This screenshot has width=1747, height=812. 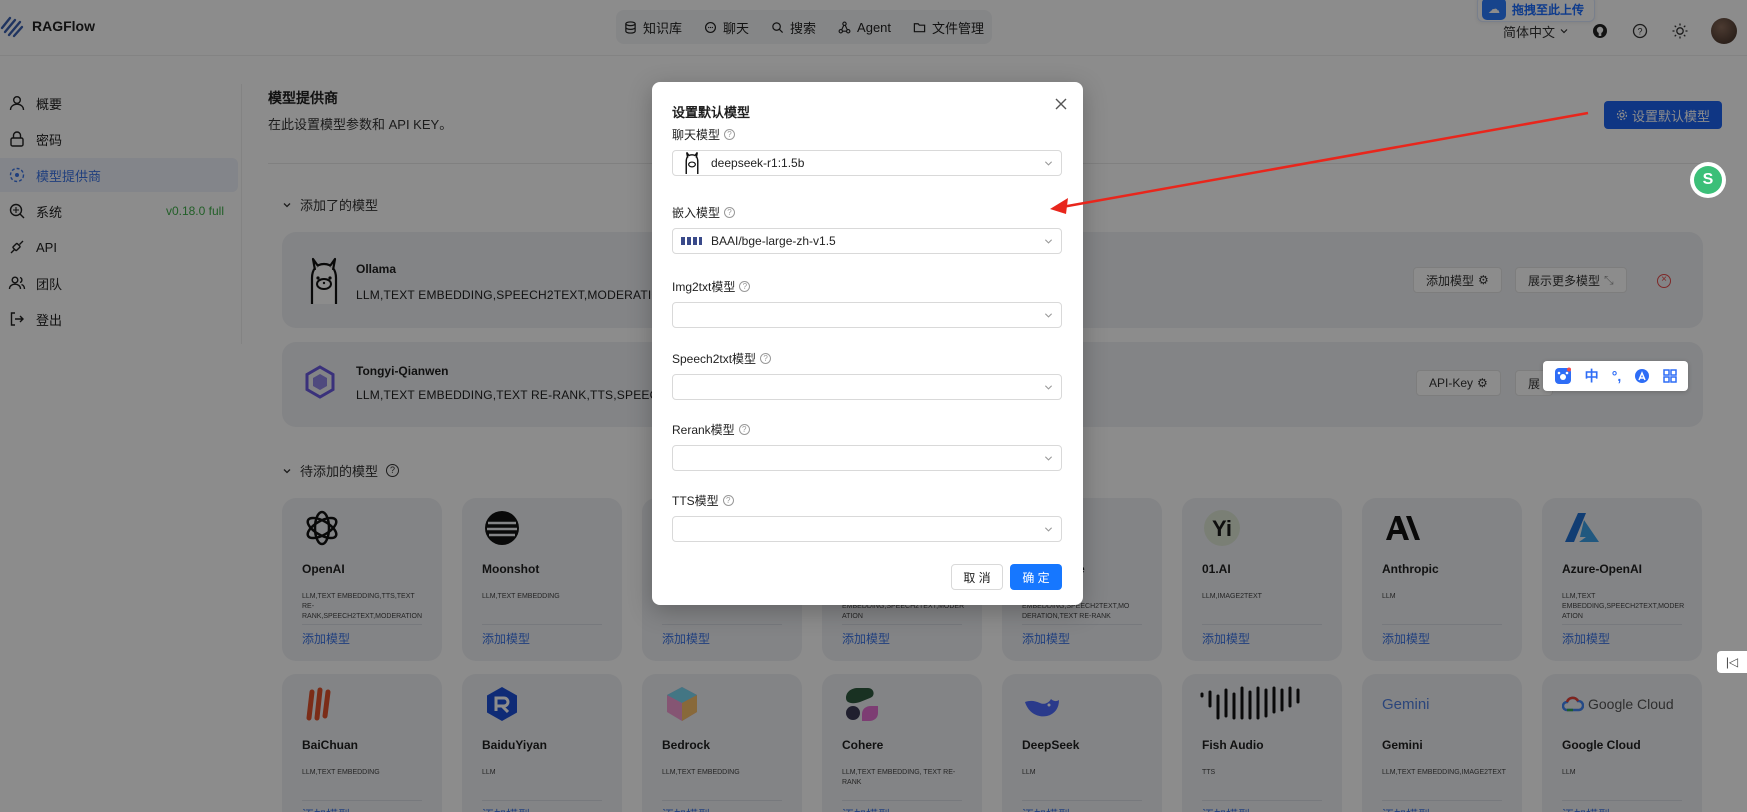 I want to click on rerank-model-label: Rerank模型 ?, so click(x=711, y=429).